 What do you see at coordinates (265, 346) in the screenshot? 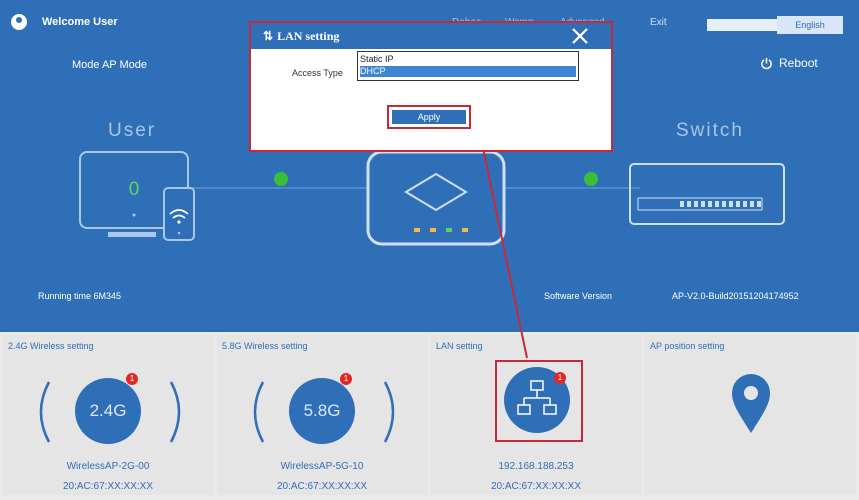
I see `panel-title: 5.8G Wireless setting` at bounding box center [265, 346].